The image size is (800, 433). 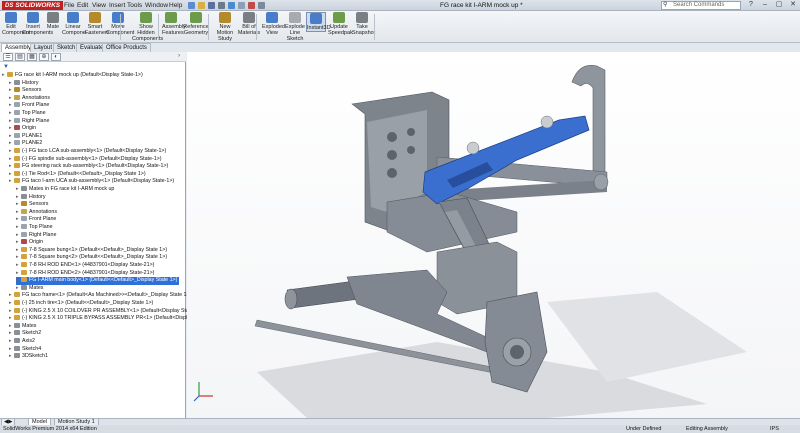 What do you see at coordinates (99, 5) in the screenshot?
I see `menu-view: View` at bounding box center [99, 5].